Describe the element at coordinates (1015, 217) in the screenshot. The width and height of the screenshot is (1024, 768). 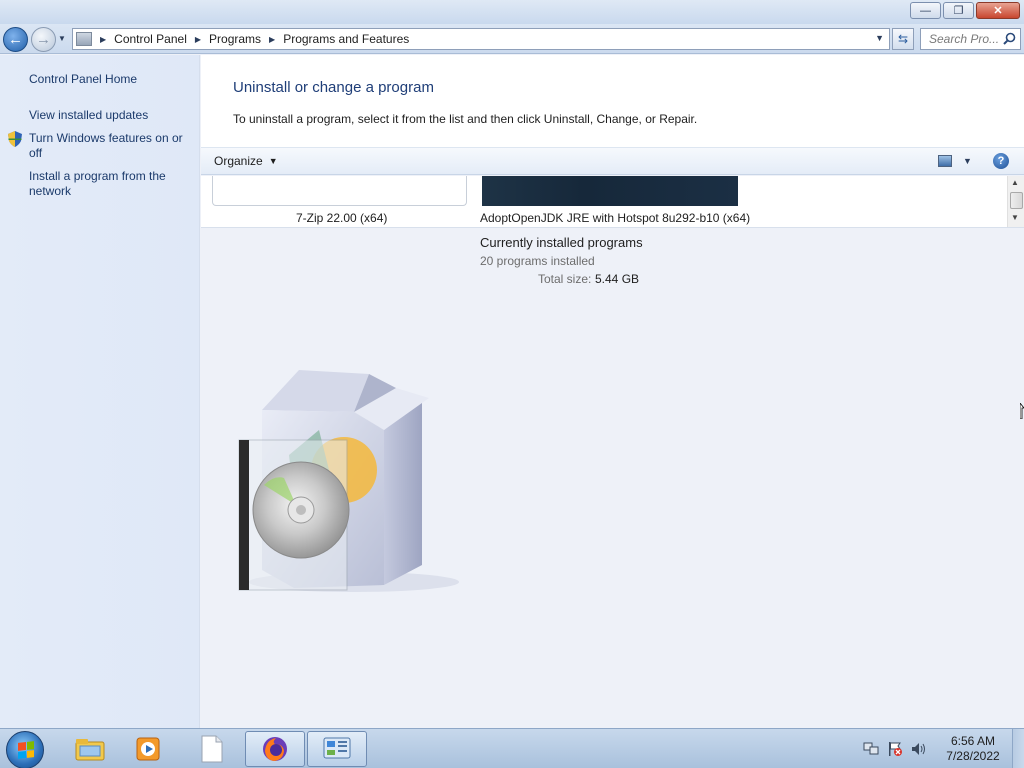
I see `scroll-down-icon: ▼` at that location.